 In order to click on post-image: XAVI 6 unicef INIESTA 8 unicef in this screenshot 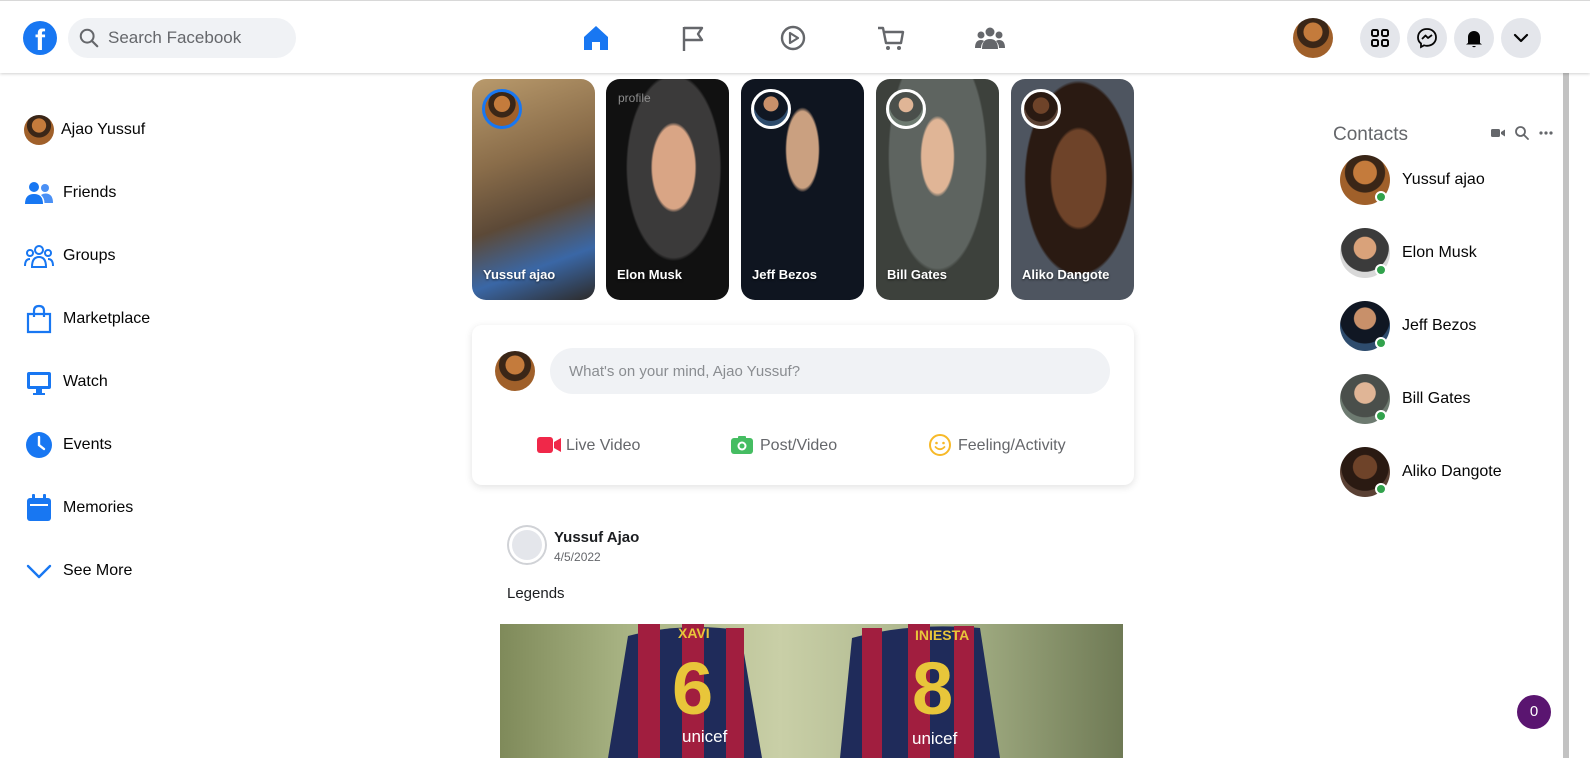, I will do `click(811, 691)`.